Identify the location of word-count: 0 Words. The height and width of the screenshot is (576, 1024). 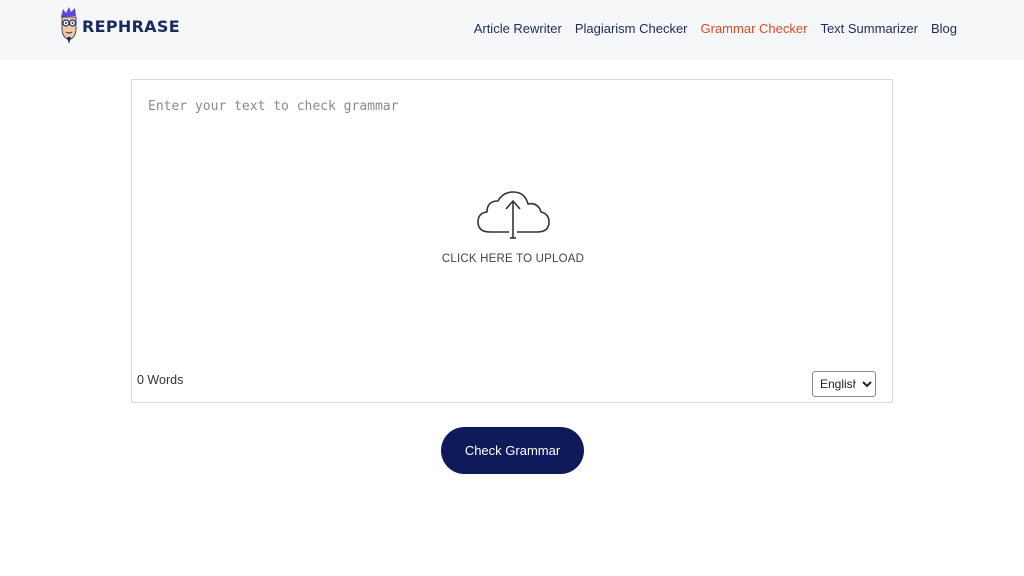
(160, 380).